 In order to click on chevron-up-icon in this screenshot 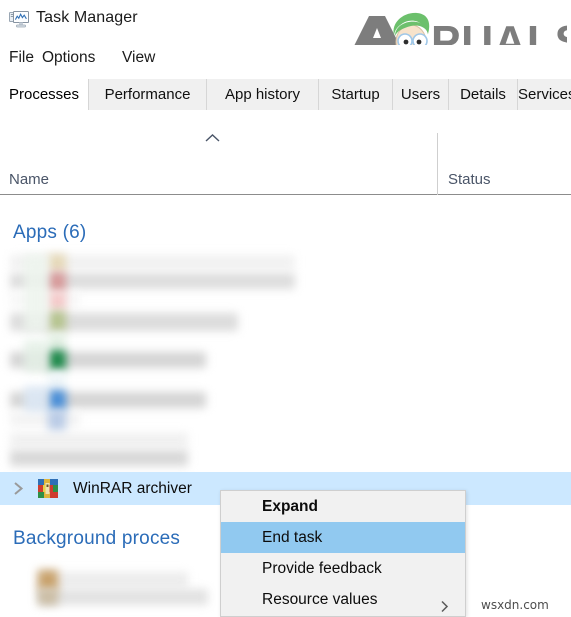, I will do `click(212, 136)`.